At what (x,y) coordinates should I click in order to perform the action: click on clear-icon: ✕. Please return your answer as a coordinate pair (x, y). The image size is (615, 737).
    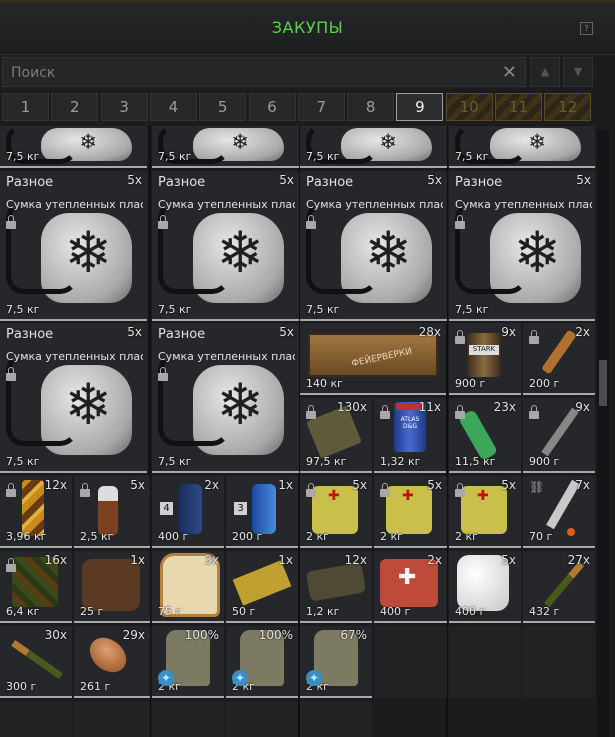
    Looking at the image, I should click on (509, 72).